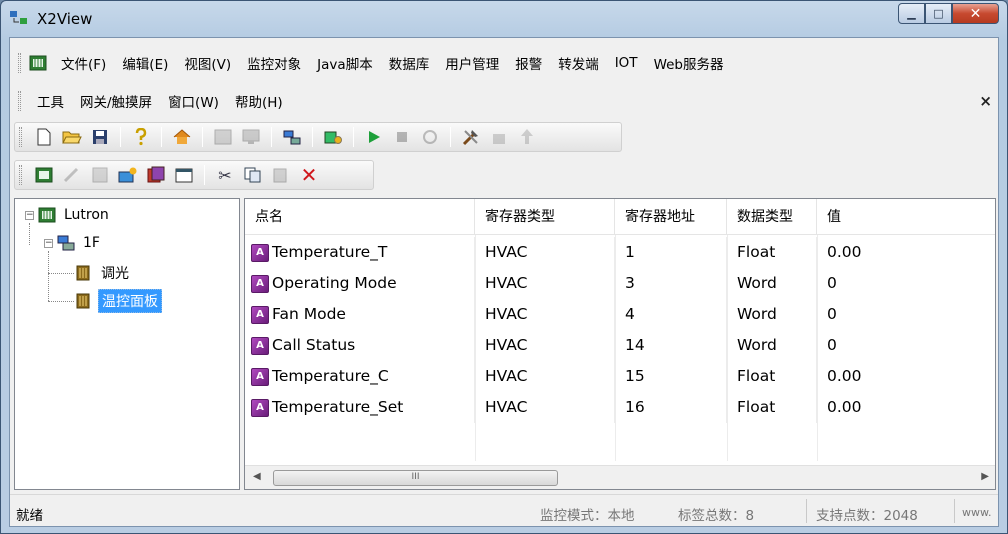  Describe the element at coordinates (100, 137) in the screenshot. I see `save-button` at that location.